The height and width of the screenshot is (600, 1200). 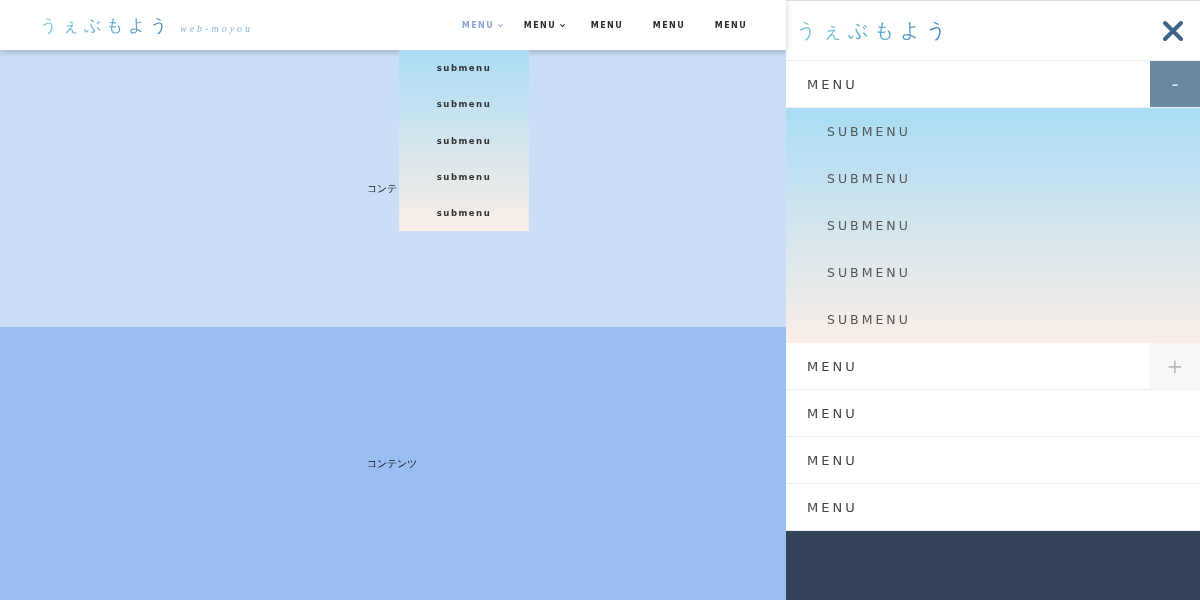 What do you see at coordinates (993, 84) in the screenshot?
I see `drawer-menu-item: MENU -` at bounding box center [993, 84].